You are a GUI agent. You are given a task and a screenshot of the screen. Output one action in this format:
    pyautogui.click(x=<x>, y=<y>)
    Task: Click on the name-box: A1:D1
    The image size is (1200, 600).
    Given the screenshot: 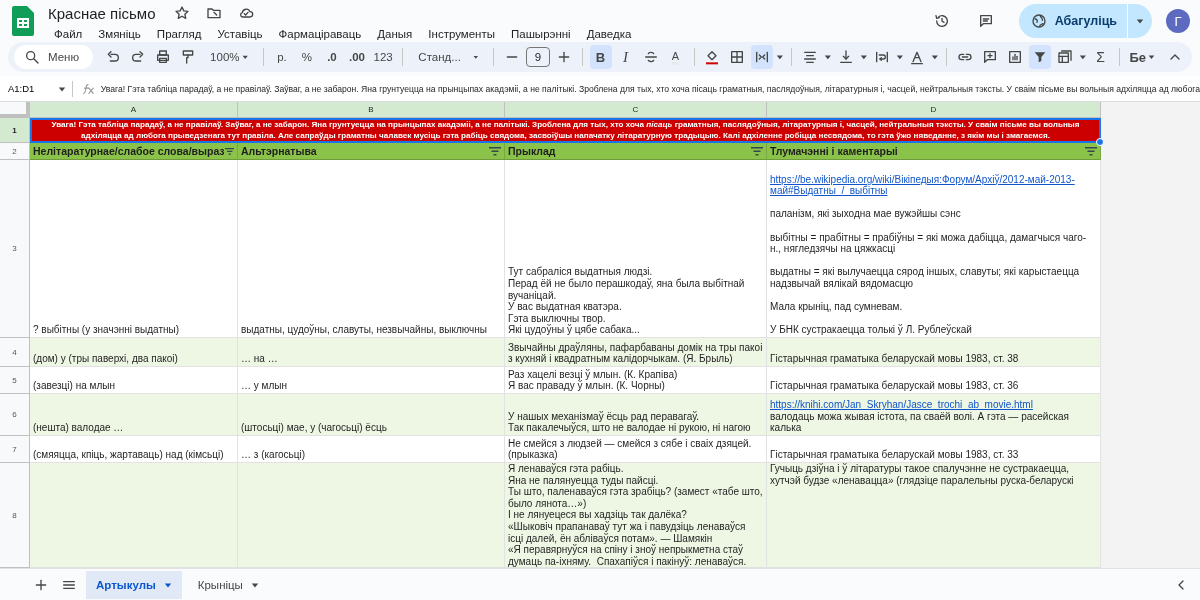 What is the action you would take?
    pyautogui.click(x=36, y=88)
    